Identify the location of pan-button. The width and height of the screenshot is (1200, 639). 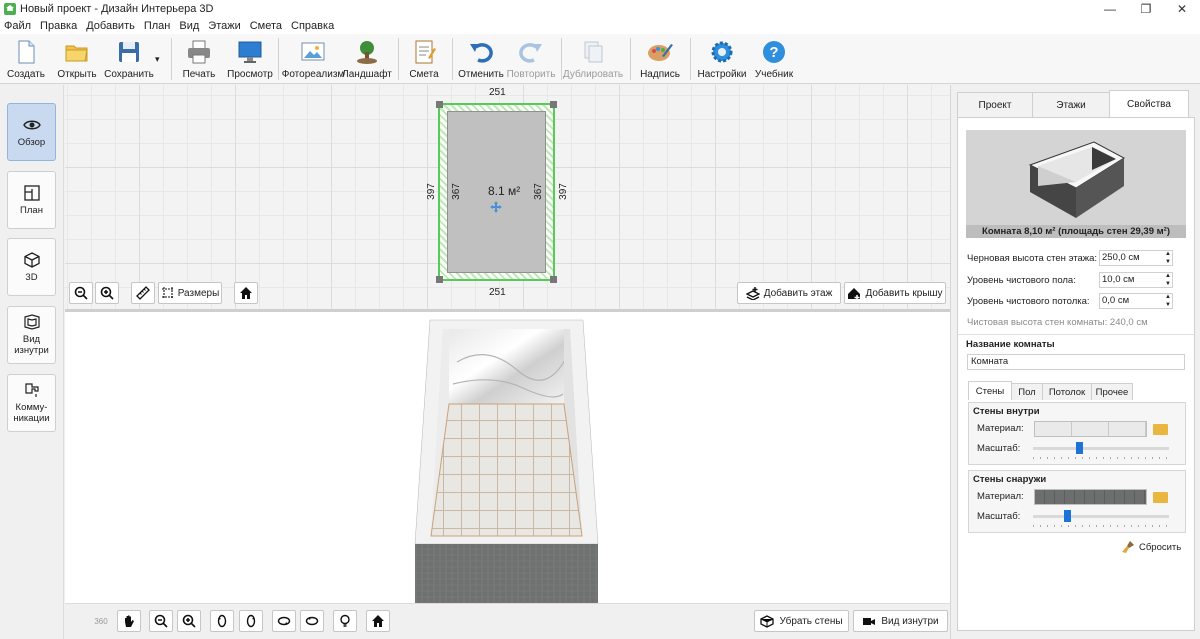
(129, 621).